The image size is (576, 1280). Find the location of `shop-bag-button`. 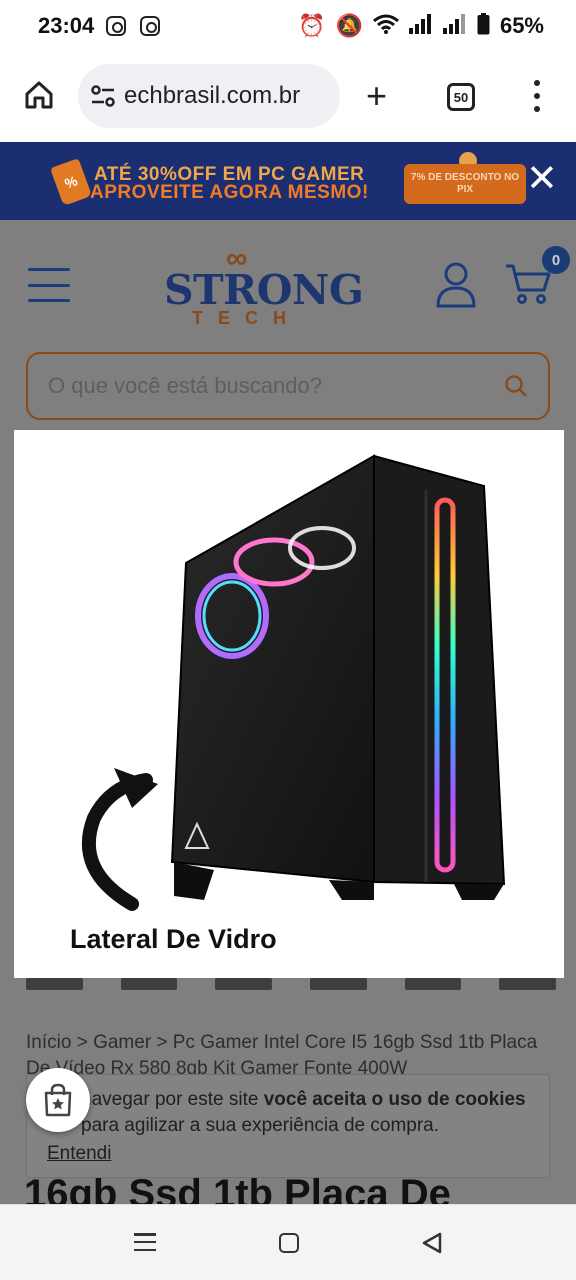

shop-bag-button is located at coordinates (58, 1100).